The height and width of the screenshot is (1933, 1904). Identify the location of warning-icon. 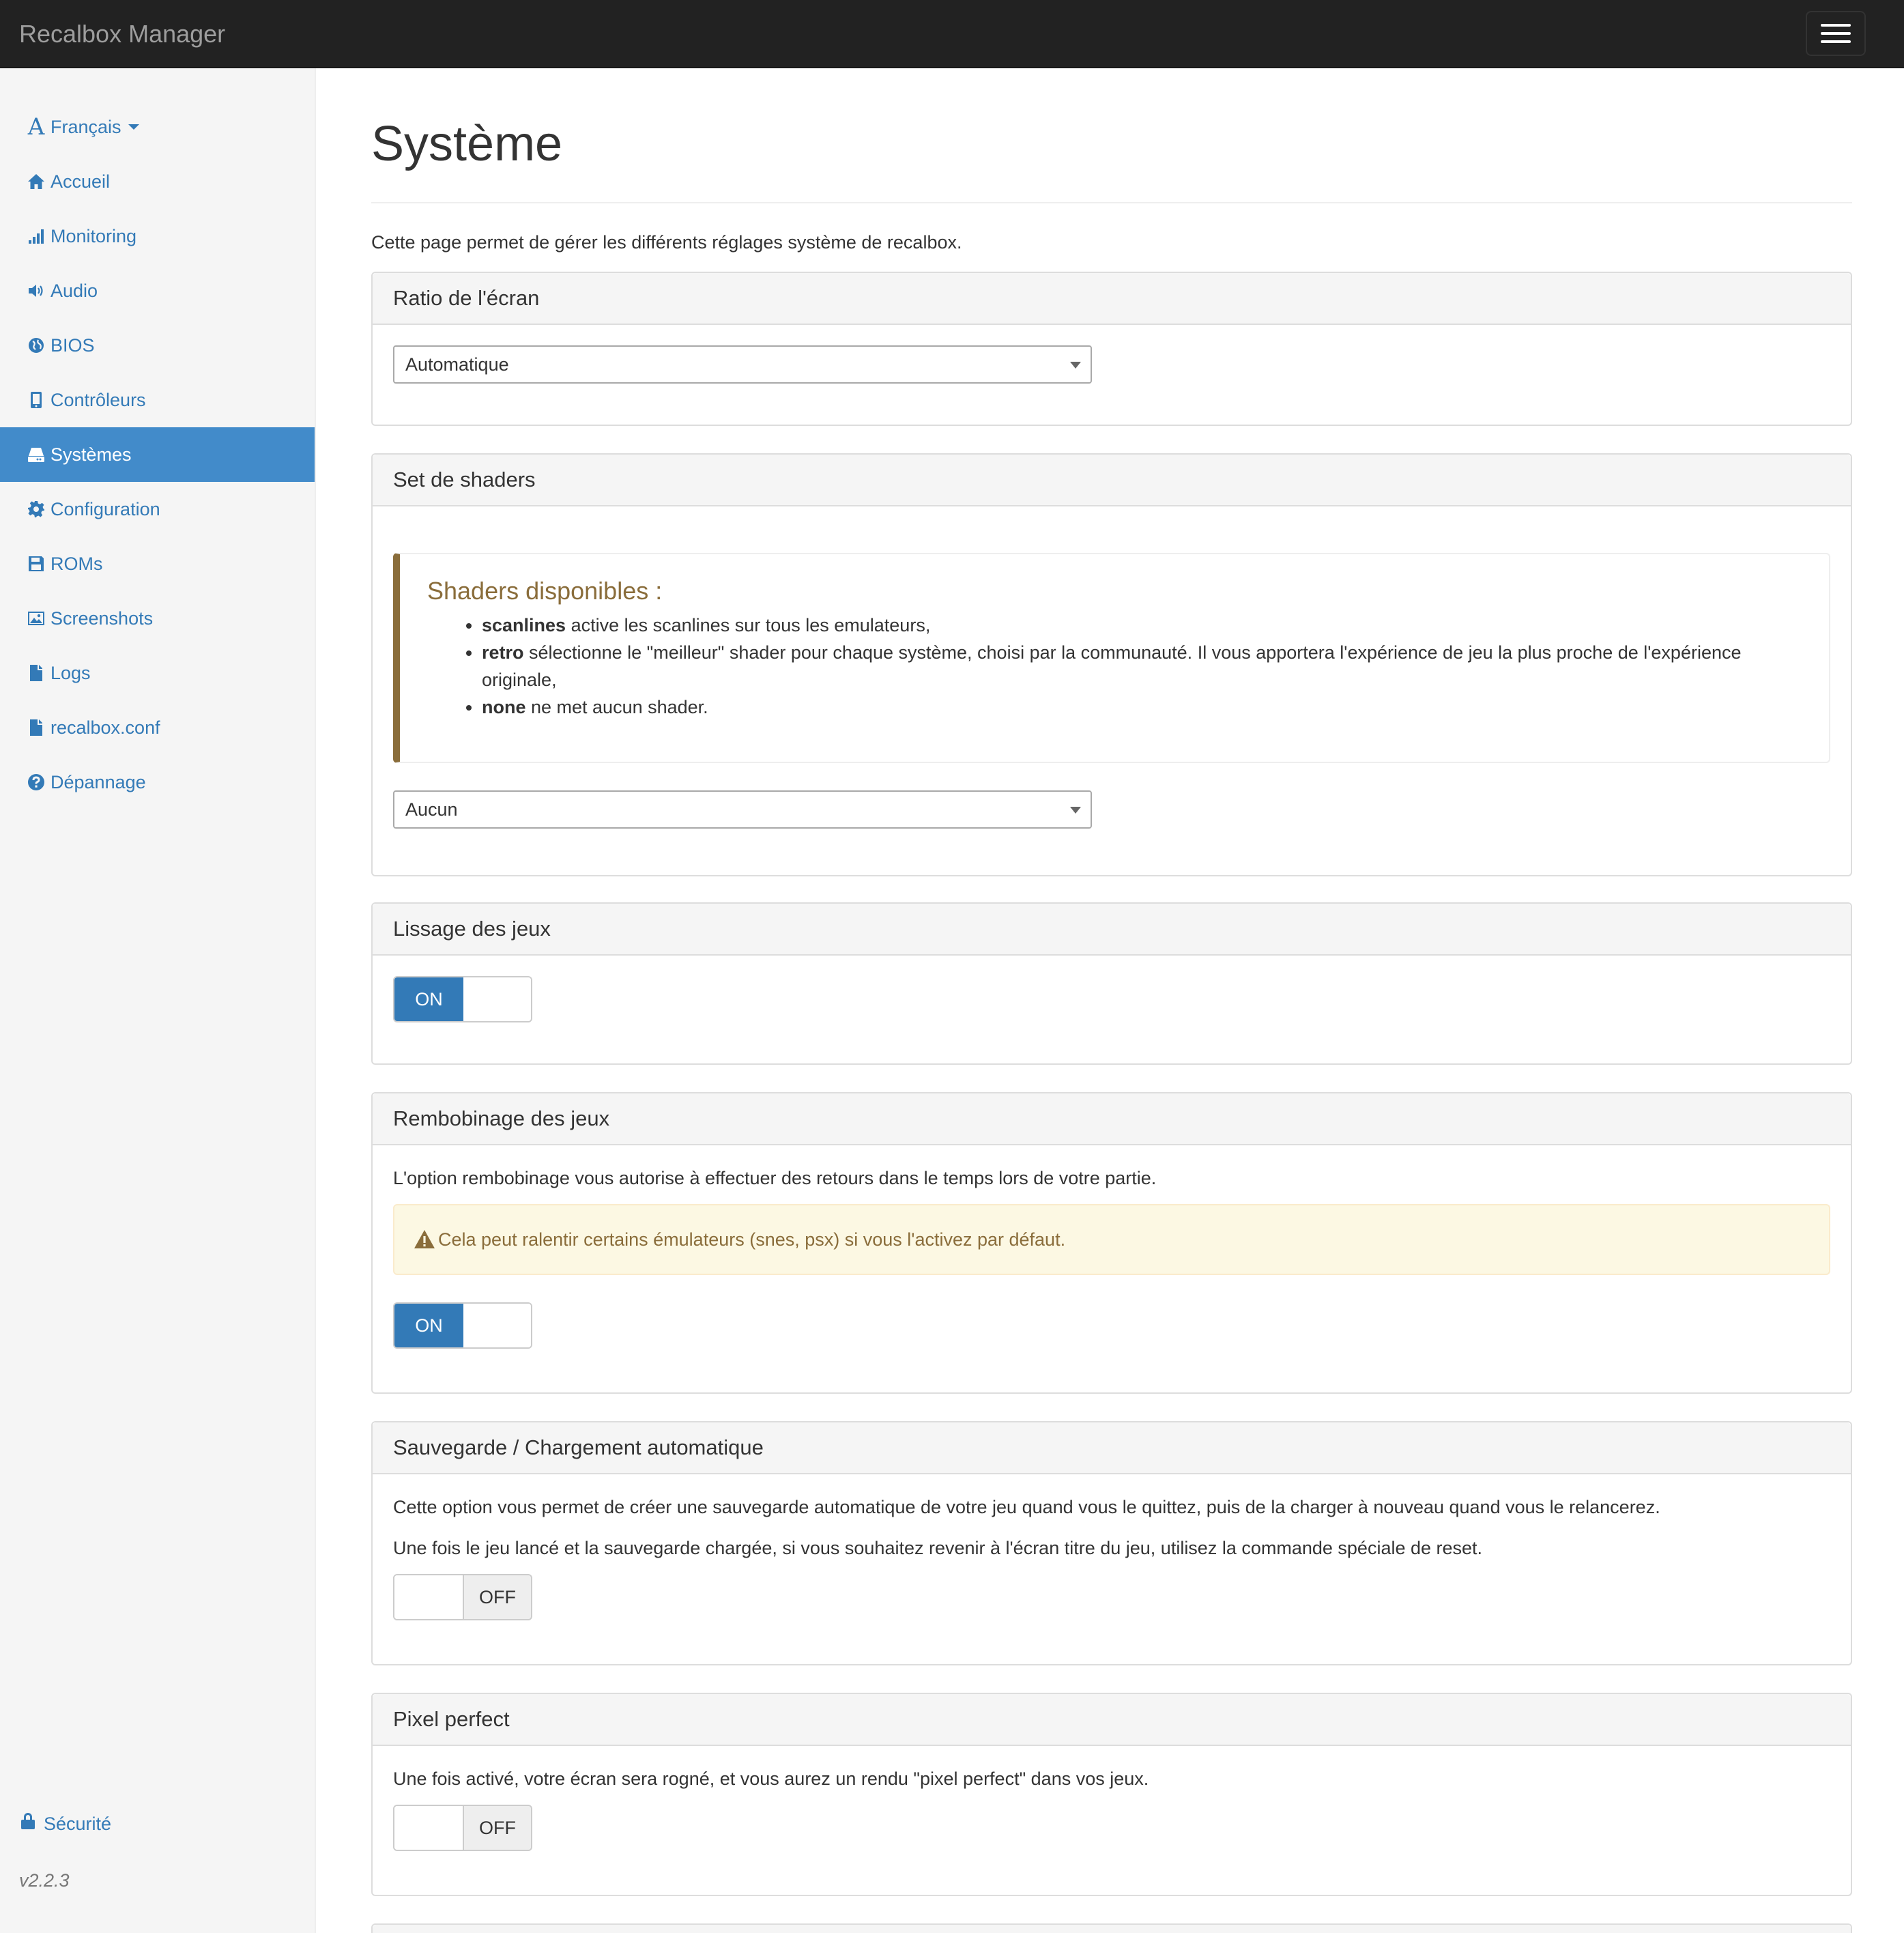
(424, 1239).